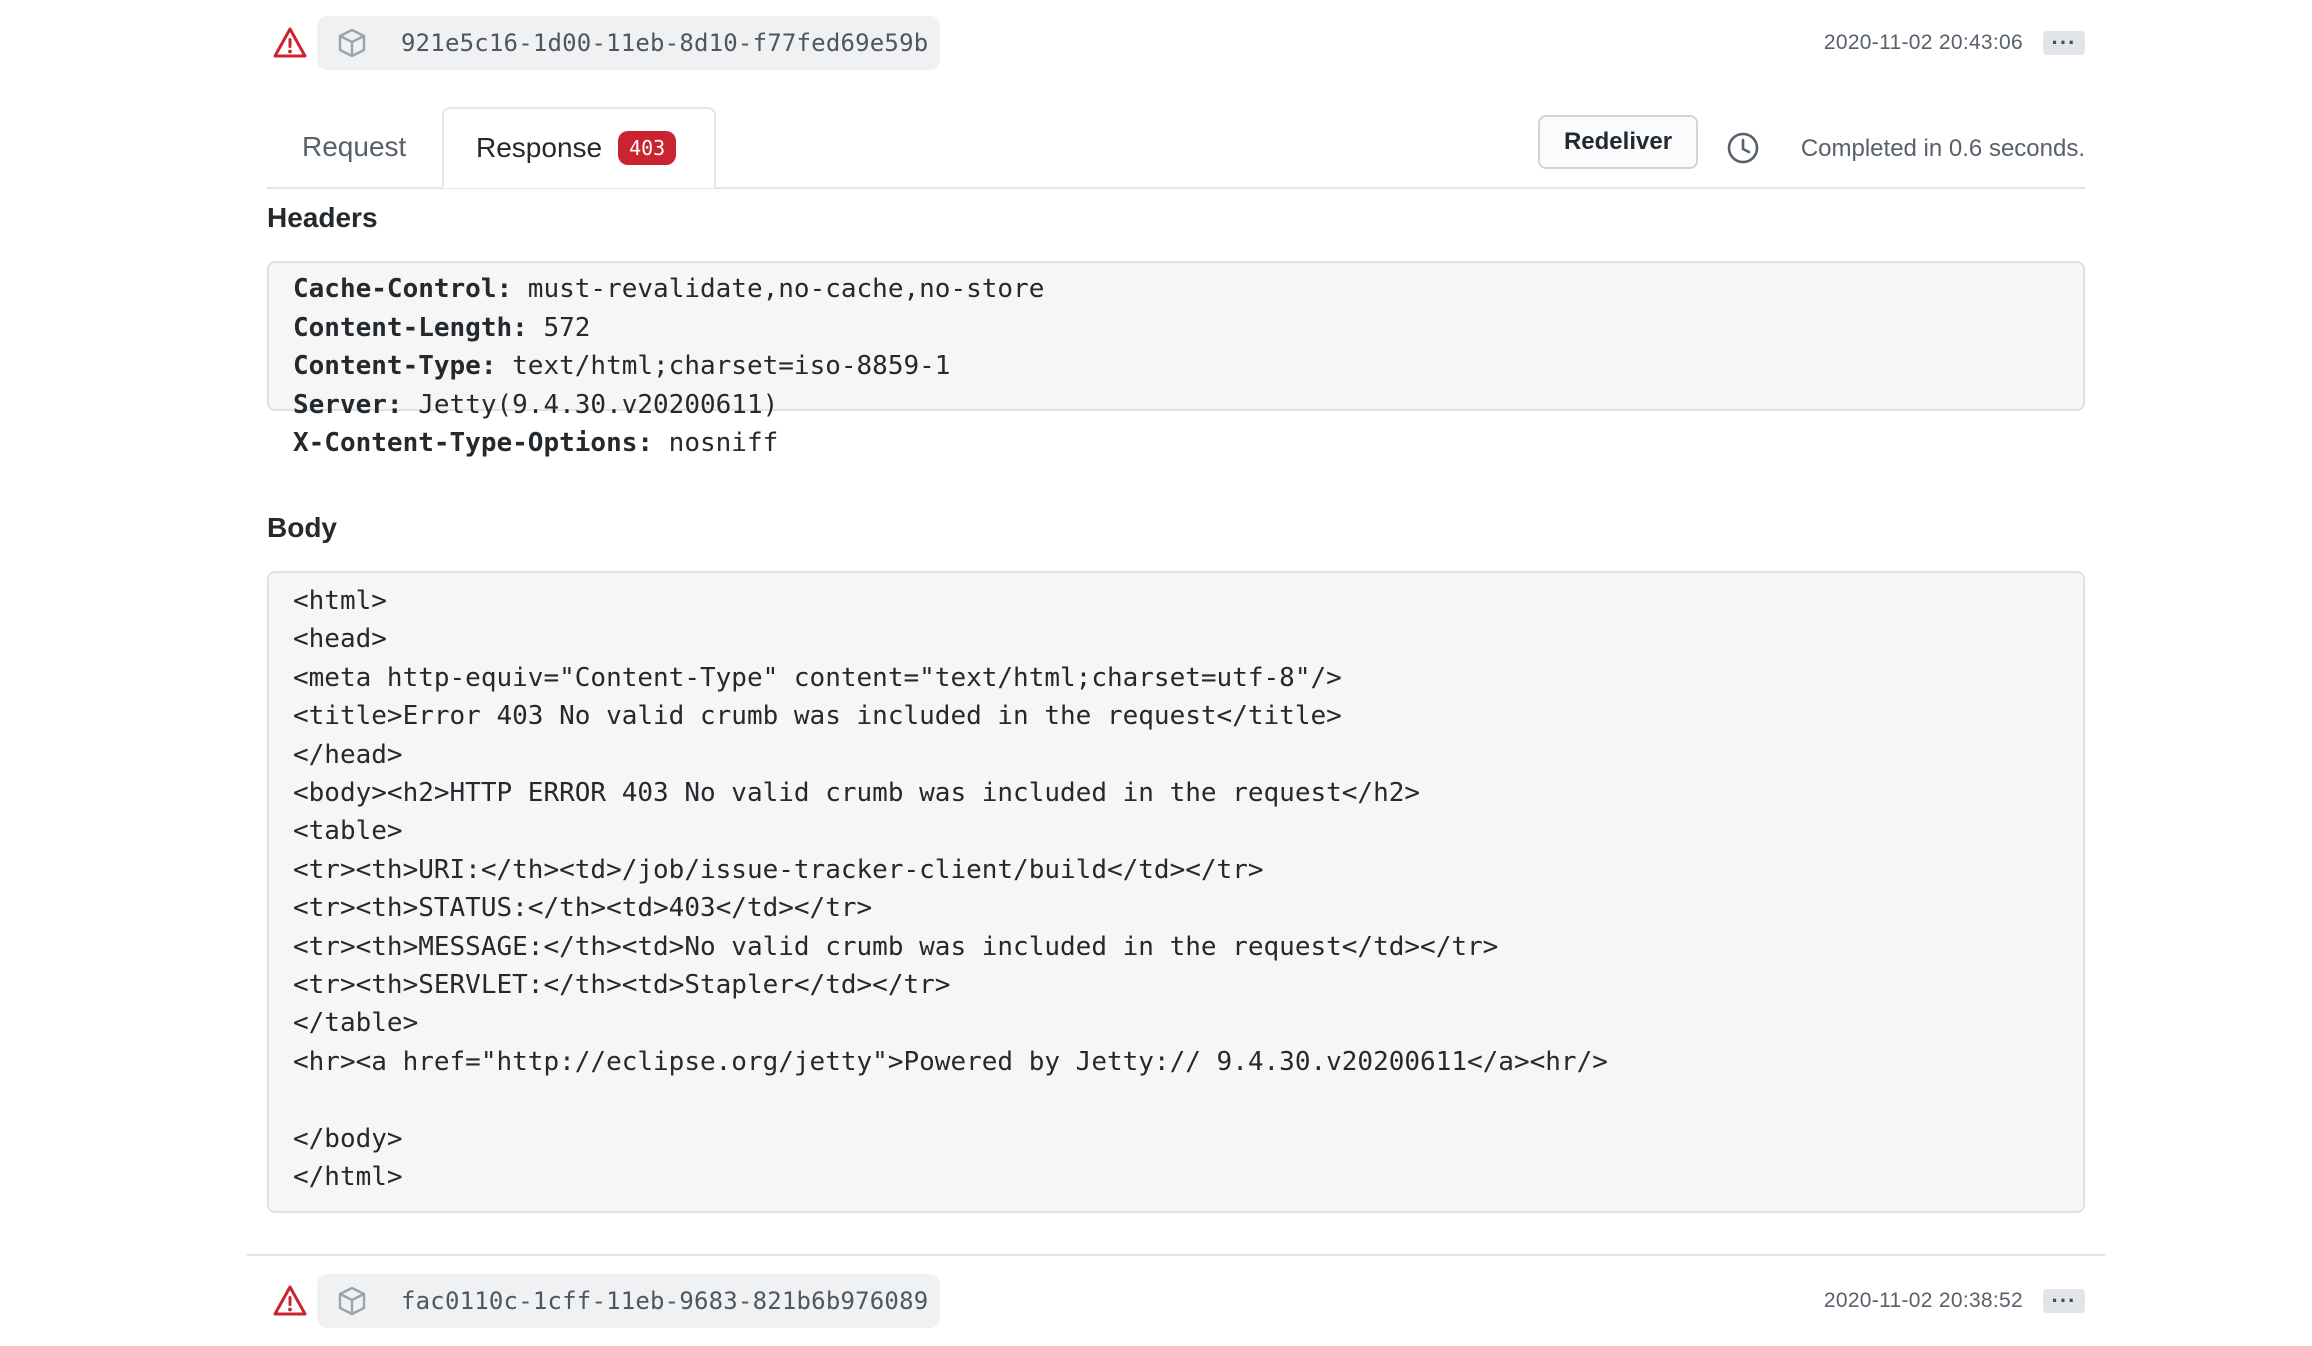 This screenshot has width=2312, height=1346. I want to click on header-line: Content-Length: 572, so click(1176, 328).